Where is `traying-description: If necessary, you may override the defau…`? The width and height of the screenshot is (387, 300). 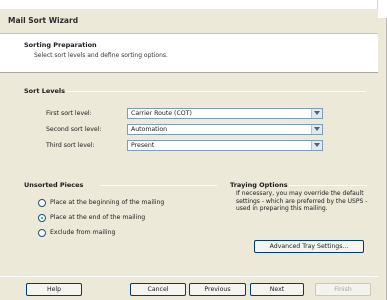
traying-description: If necessary, you may override the defau… is located at coordinates (302, 201).